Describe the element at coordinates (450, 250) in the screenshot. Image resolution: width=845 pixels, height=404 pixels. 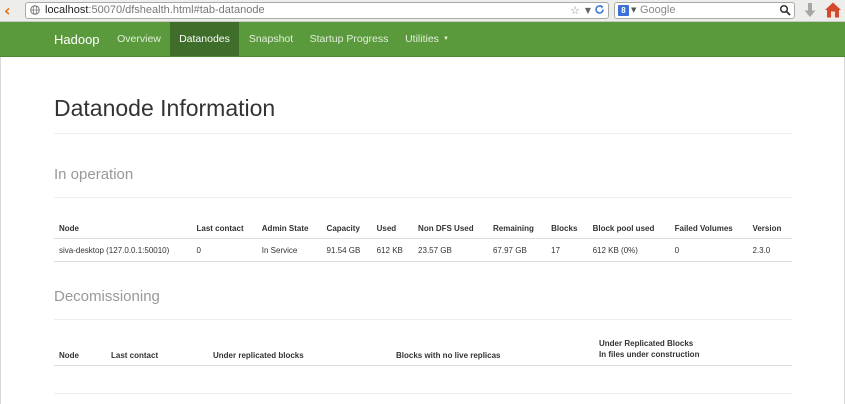
I see `cell-non-dfs-used: 23.57 GB` at that location.